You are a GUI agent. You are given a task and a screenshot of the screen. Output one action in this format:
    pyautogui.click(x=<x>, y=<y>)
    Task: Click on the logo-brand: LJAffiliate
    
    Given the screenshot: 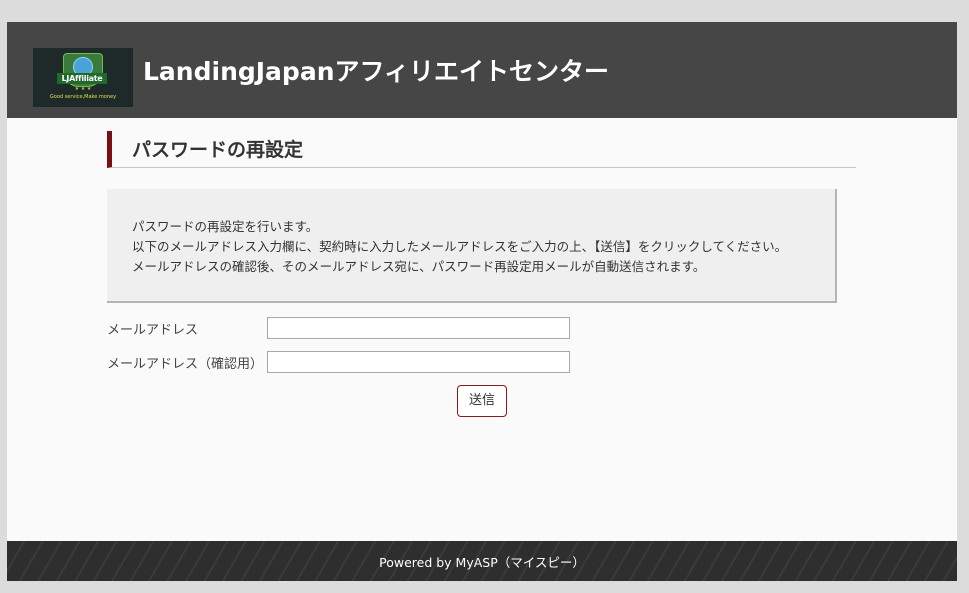 What is the action you would take?
    pyautogui.click(x=82, y=78)
    